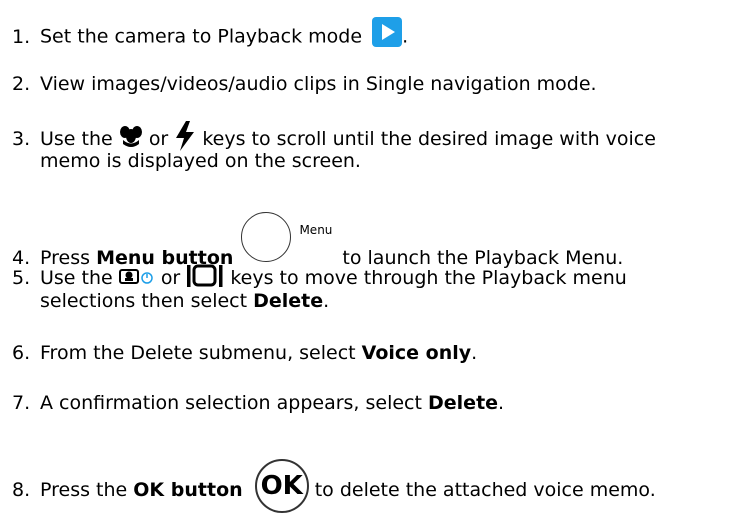  What do you see at coordinates (428, 278) in the screenshot?
I see `step-text-post: keys to move through the Playback menu` at bounding box center [428, 278].